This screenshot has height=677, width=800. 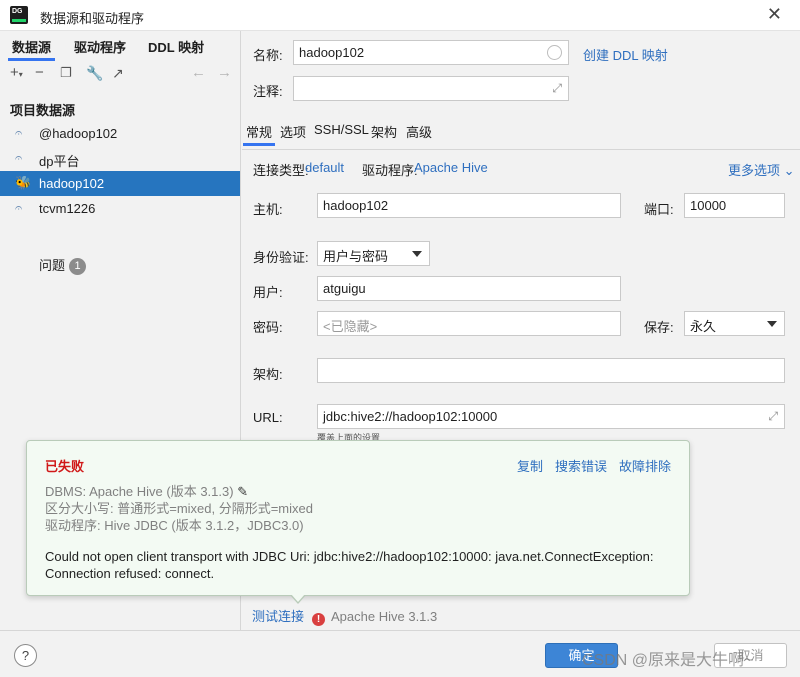 I want to click on forward-arrow-icon: →, so click(x=224, y=73).